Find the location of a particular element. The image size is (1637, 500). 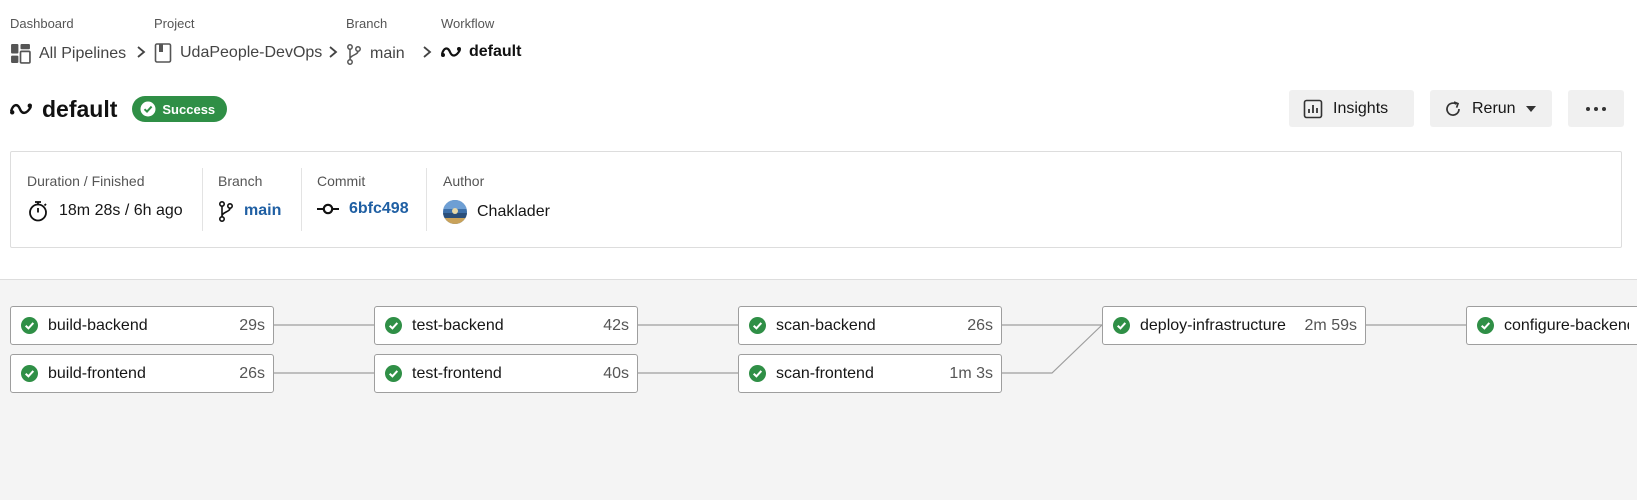

breadcrumb-label: Workflow is located at coordinates (468, 23).